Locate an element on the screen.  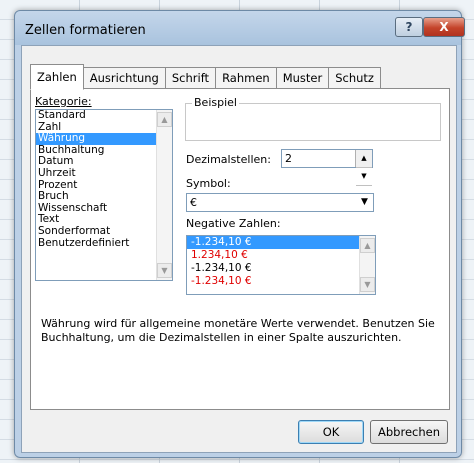
beispiel-label: Beispiel is located at coordinates (215, 102).